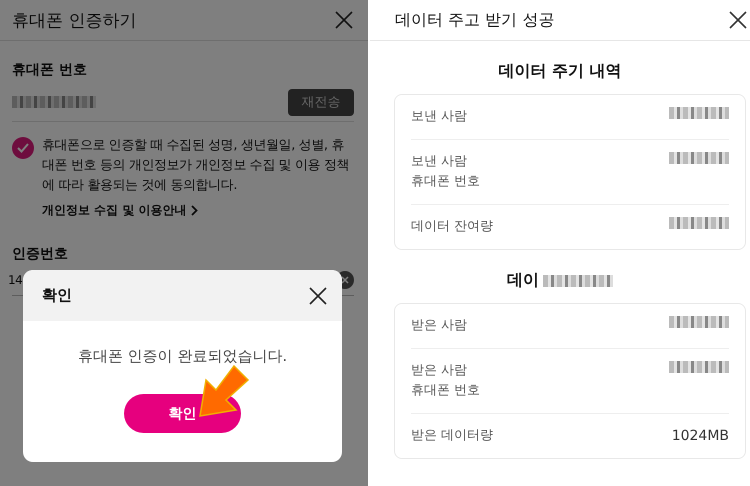 This screenshot has width=750, height=486. What do you see at coordinates (321, 102) in the screenshot?
I see `resend-button: 재전송` at bounding box center [321, 102].